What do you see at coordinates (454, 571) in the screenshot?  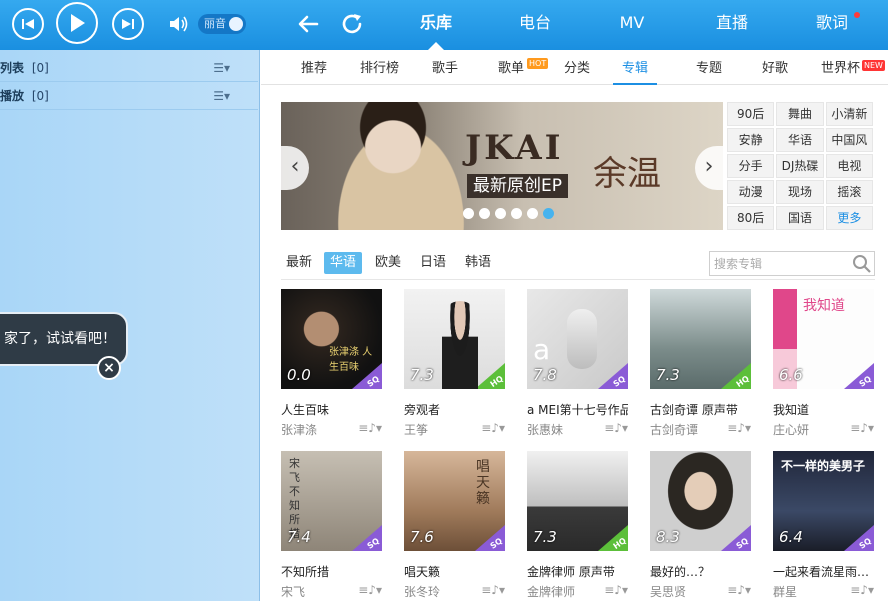 I see `album-title: 唱天籁` at bounding box center [454, 571].